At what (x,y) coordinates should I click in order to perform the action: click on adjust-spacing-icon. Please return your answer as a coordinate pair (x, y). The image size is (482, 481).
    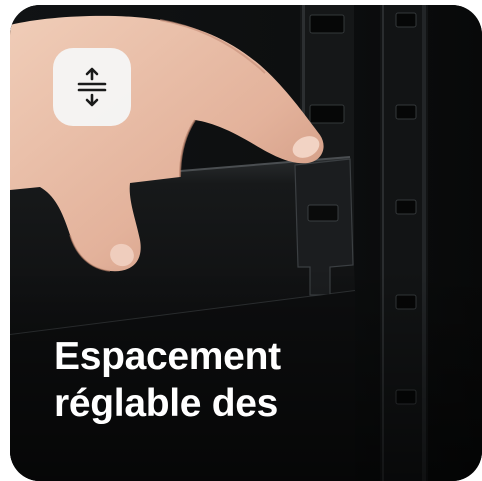
    Looking at the image, I should click on (92, 87).